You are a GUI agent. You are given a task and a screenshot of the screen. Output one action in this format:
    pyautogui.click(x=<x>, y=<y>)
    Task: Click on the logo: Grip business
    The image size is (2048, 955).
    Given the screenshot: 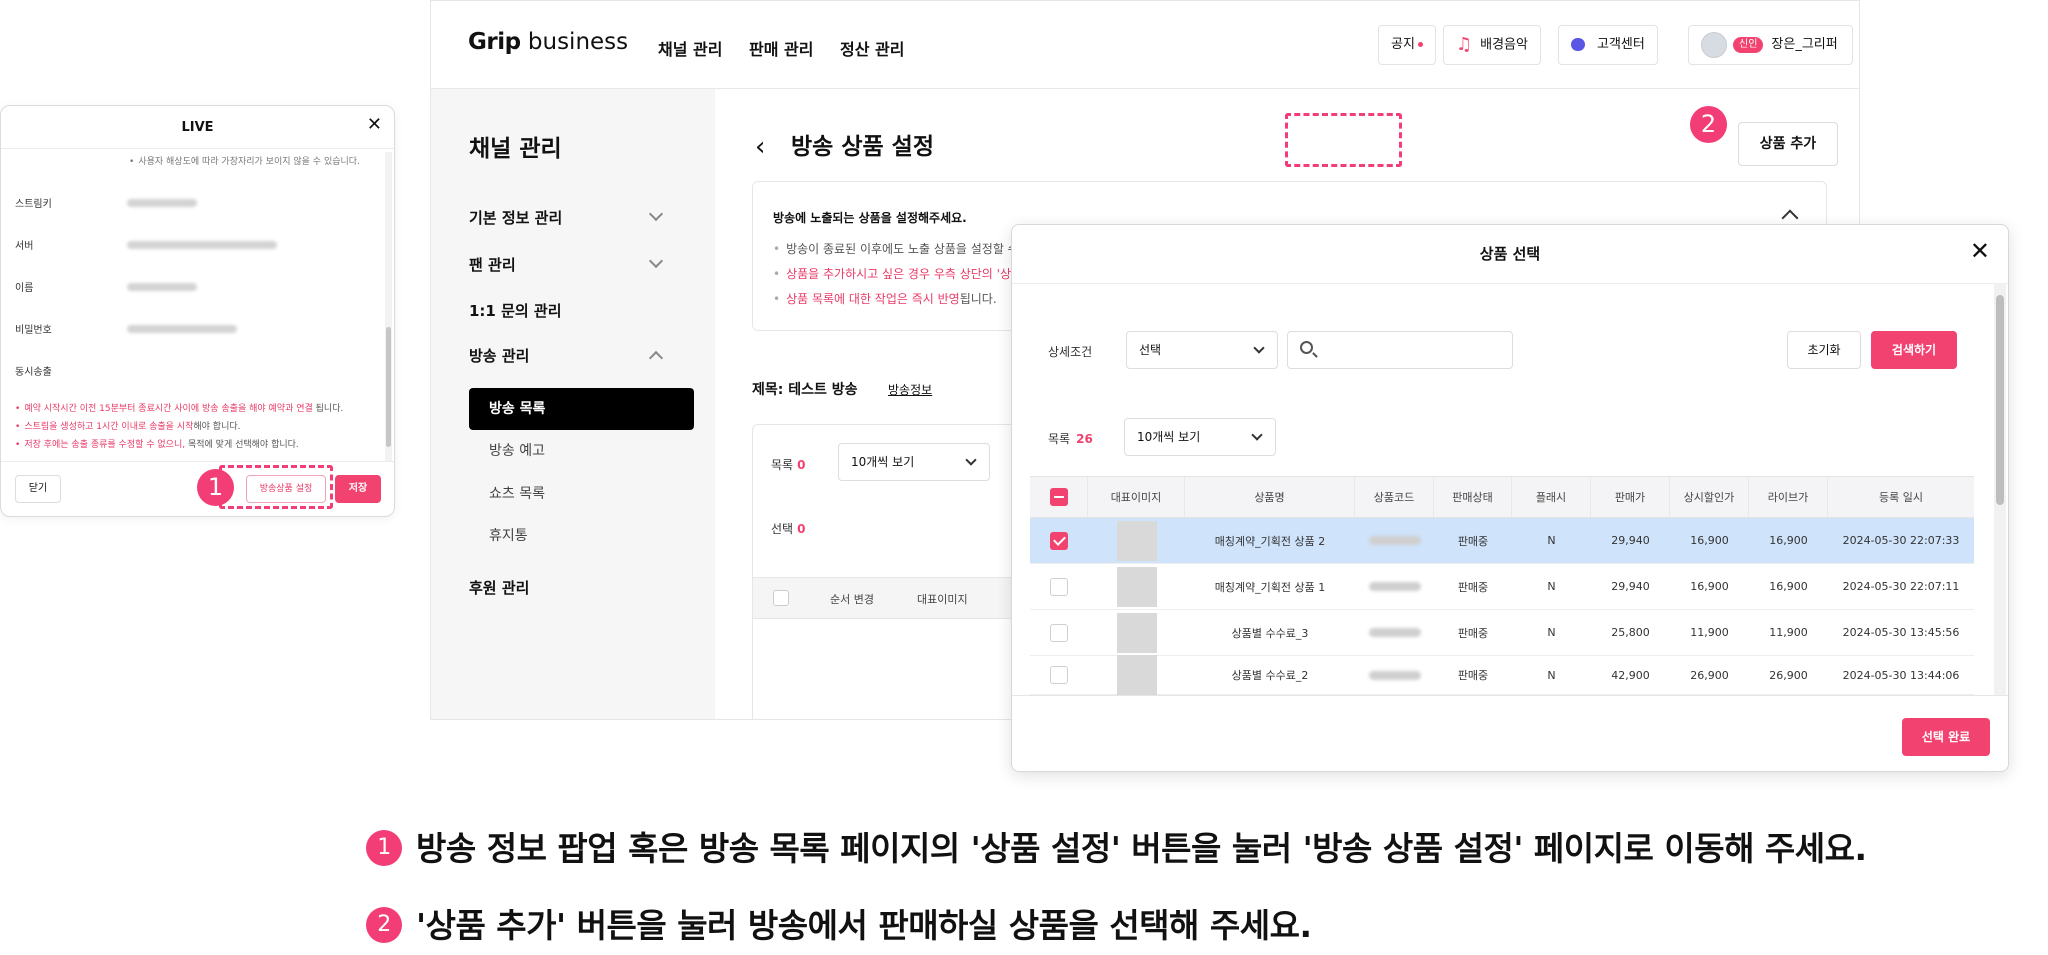 What is the action you would take?
    pyautogui.click(x=548, y=42)
    